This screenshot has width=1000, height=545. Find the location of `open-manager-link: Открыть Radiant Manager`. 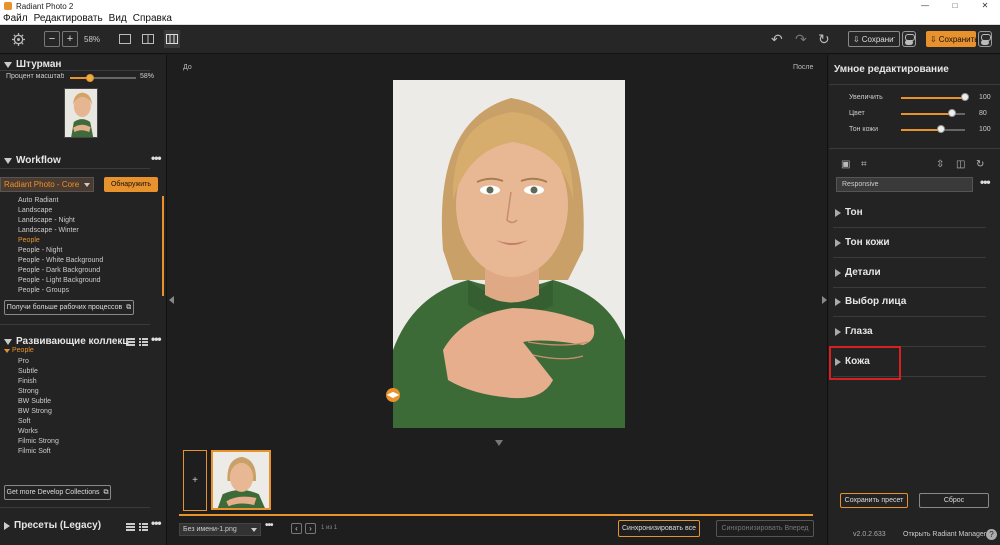

open-manager-link: Открыть Radiant Manager is located at coordinates (944, 534).